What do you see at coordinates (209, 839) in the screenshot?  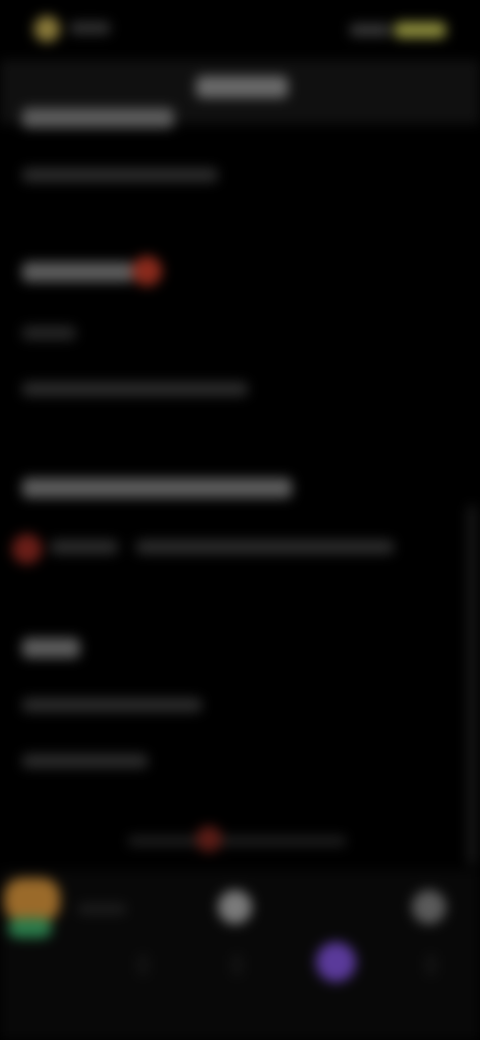 I see `indicator-dot-icon` at bounding box center [209, 839].